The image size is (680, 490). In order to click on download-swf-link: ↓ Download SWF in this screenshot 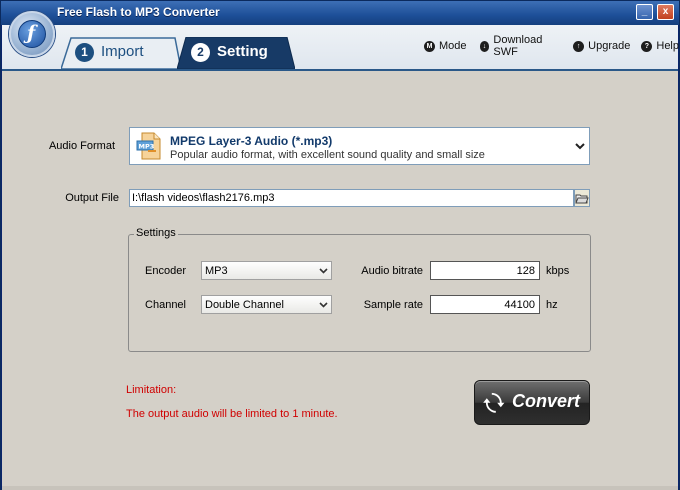, I will do `click(521, 46)`.